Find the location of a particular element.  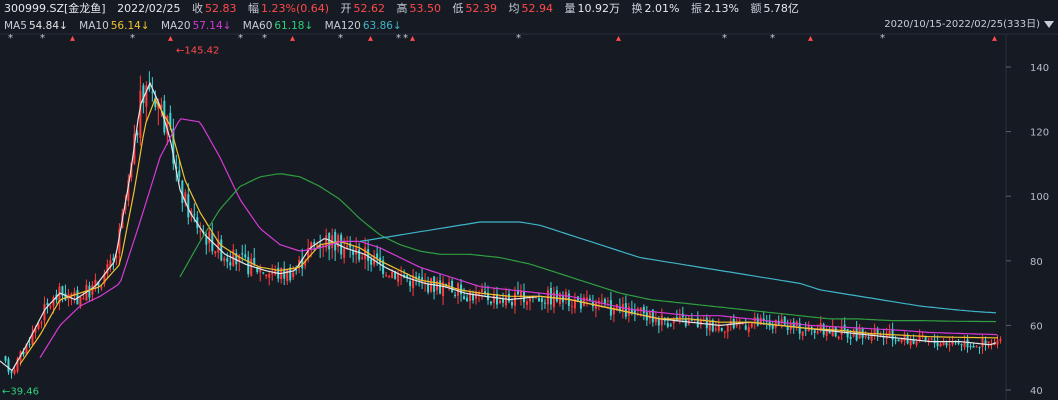

high-annotation: ←145.42 is located at coordinates (197, 50).